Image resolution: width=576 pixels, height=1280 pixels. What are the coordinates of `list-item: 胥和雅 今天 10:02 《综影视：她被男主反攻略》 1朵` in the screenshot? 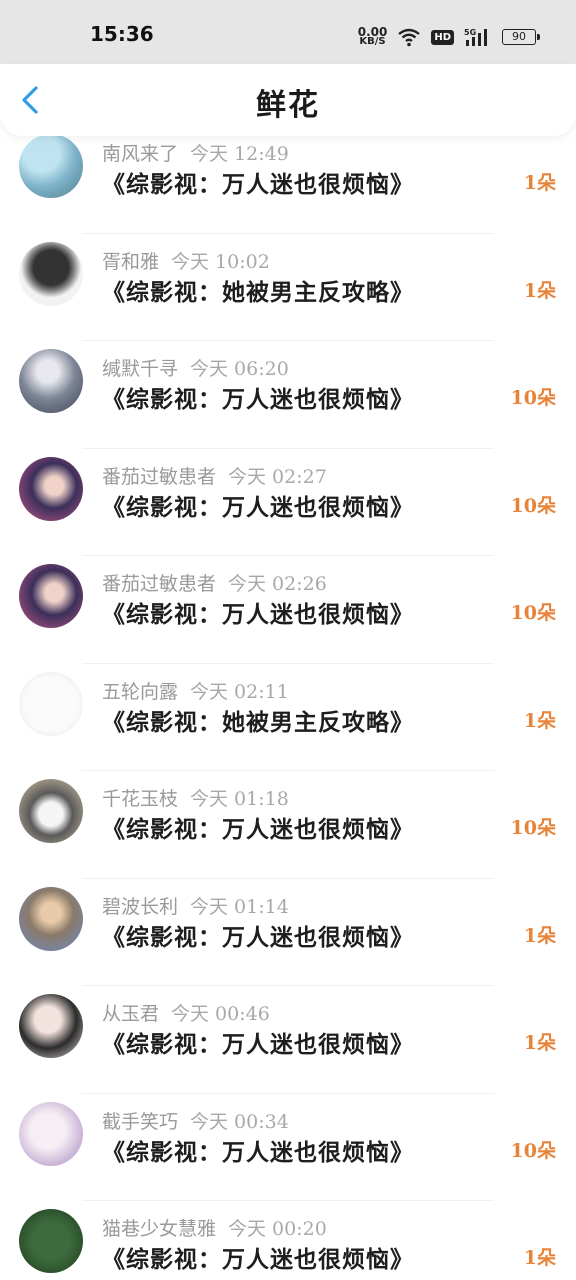 It's located at (288, 287).